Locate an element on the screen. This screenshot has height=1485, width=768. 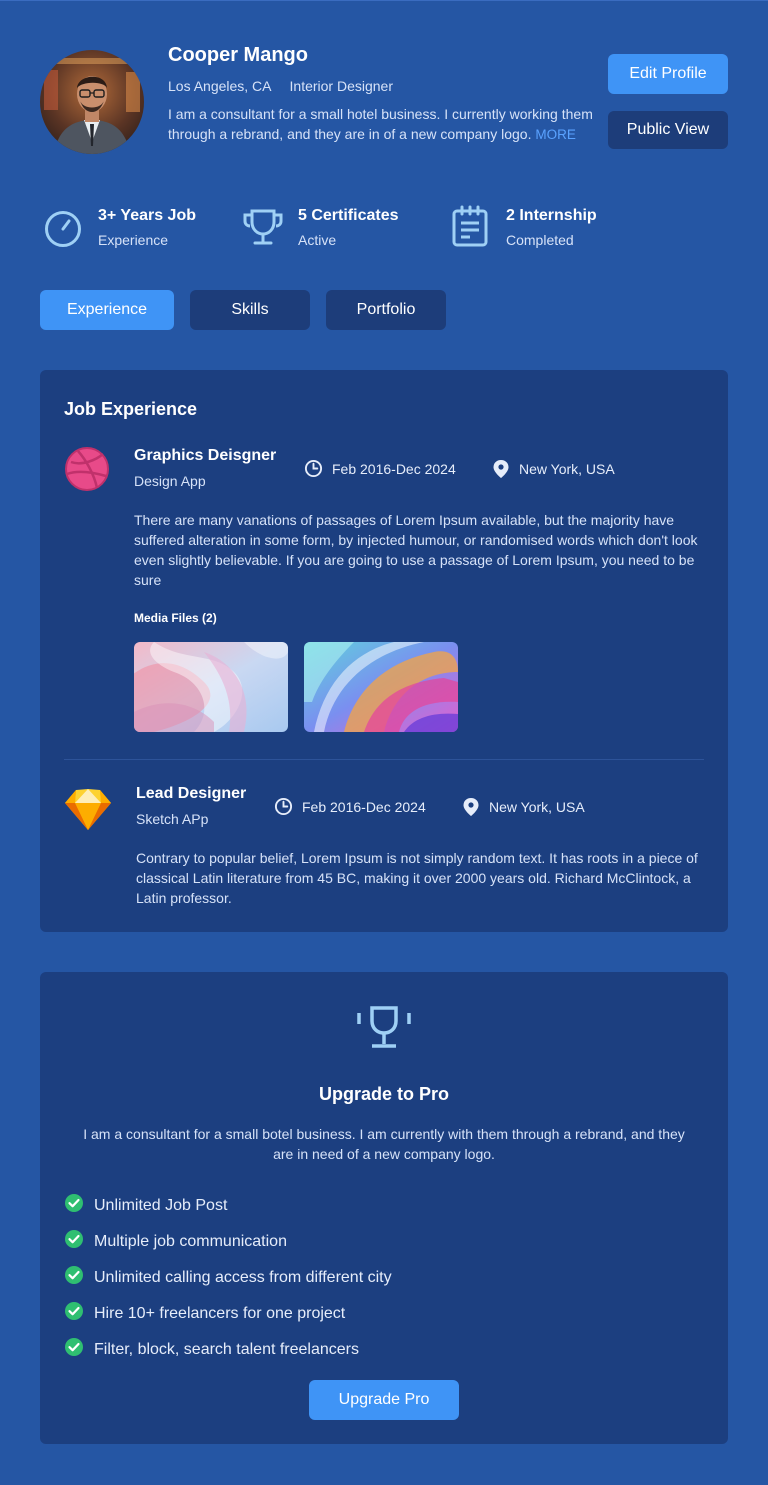
feature-text: Unlimited Job Post is located at coordinates (161, 1205).